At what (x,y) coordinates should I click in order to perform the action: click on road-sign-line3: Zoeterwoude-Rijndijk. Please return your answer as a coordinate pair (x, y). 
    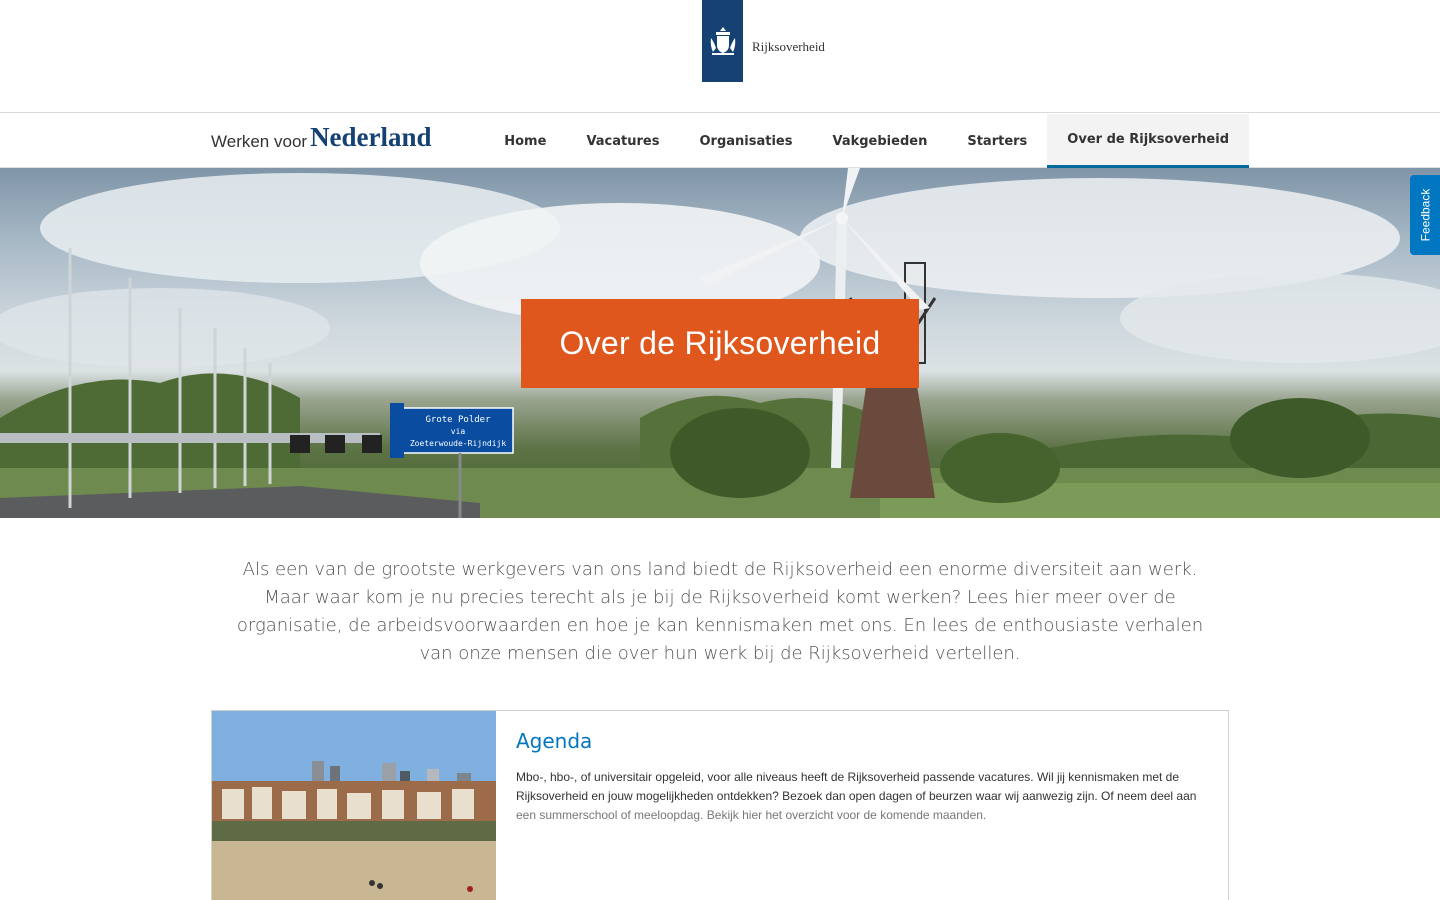
    Looking at the image, I should click on (458, 443).